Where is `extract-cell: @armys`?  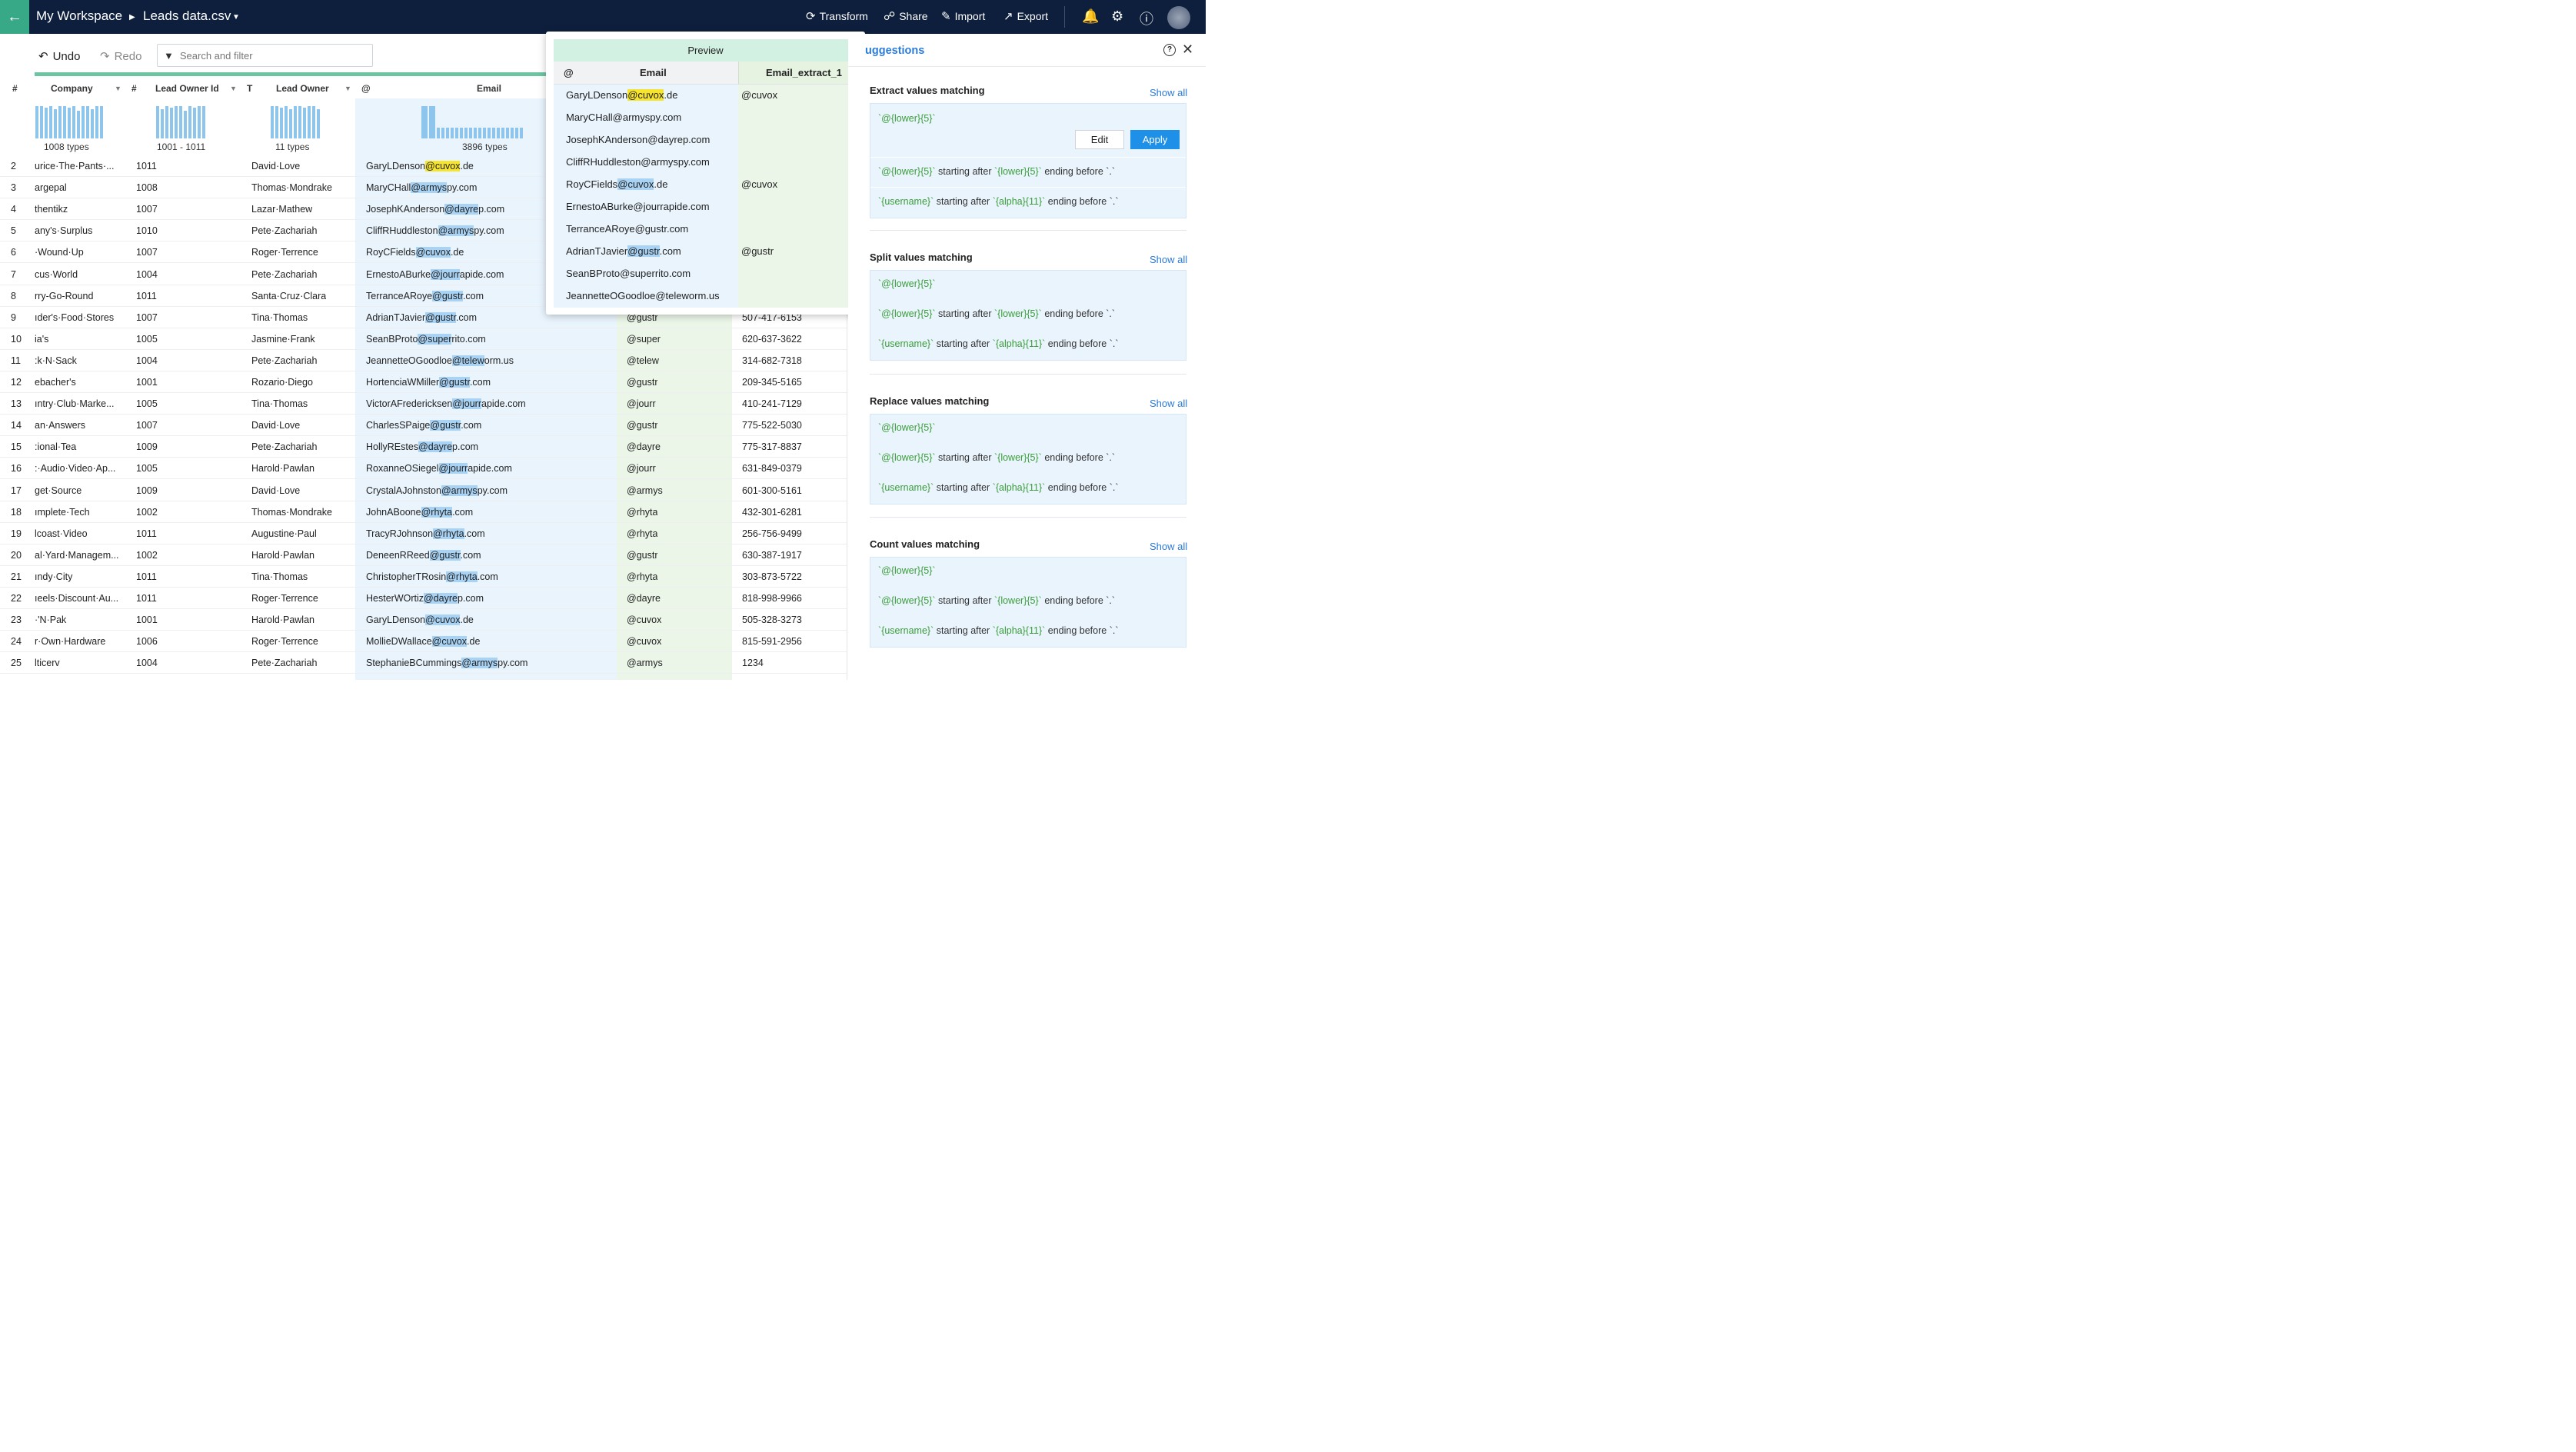
extract-cell: @armys is located at coordinates (645, 663).